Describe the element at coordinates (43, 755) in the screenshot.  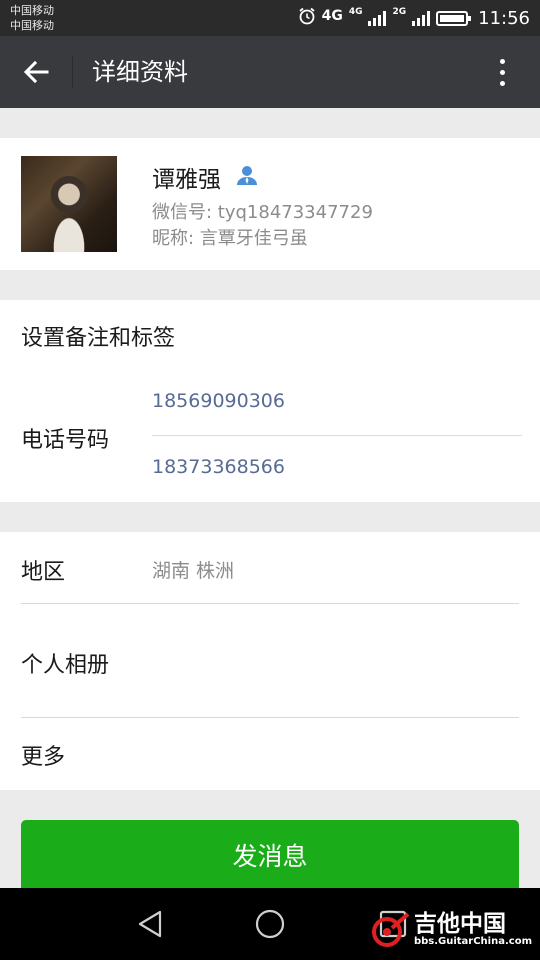
I see `more-info-row: 更多` at that location.